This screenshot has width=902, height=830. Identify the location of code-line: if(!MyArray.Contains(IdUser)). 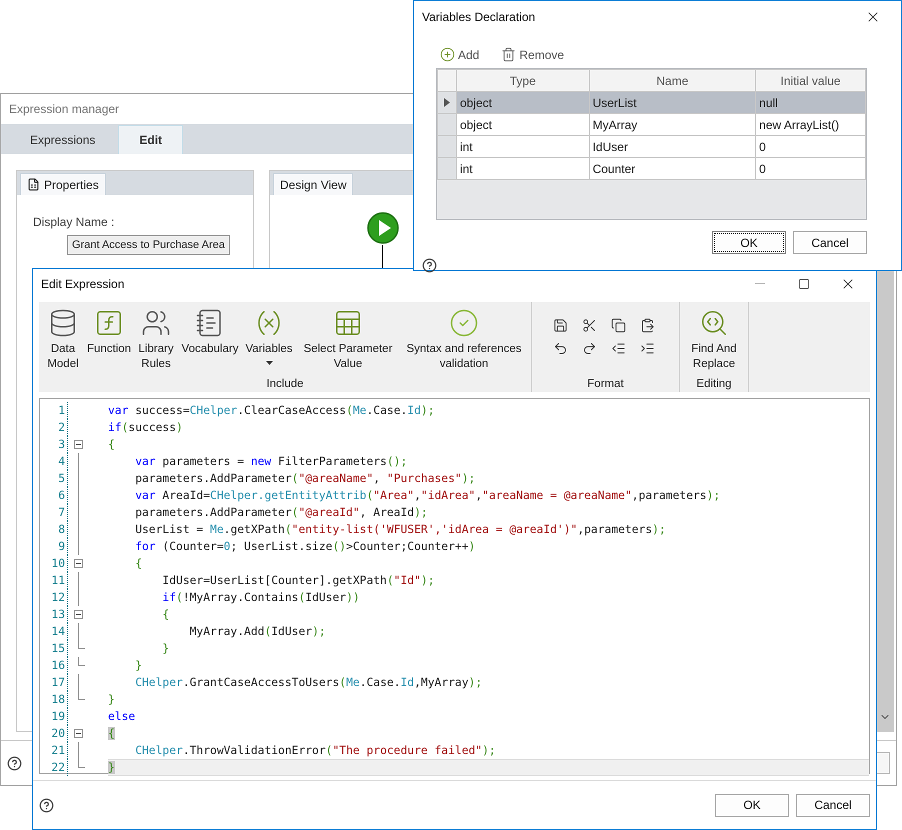
(260, 597).